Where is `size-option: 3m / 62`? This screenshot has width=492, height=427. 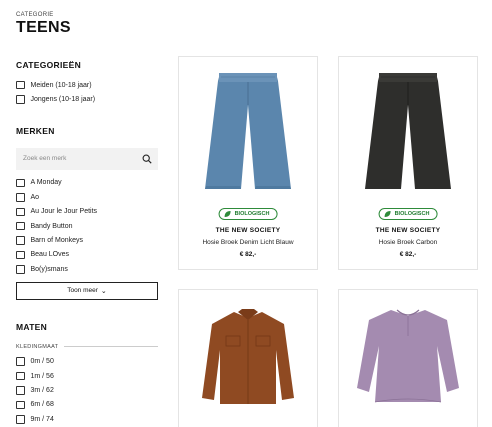 size-option: 3m / 62 is located at coordinates (87, 390).